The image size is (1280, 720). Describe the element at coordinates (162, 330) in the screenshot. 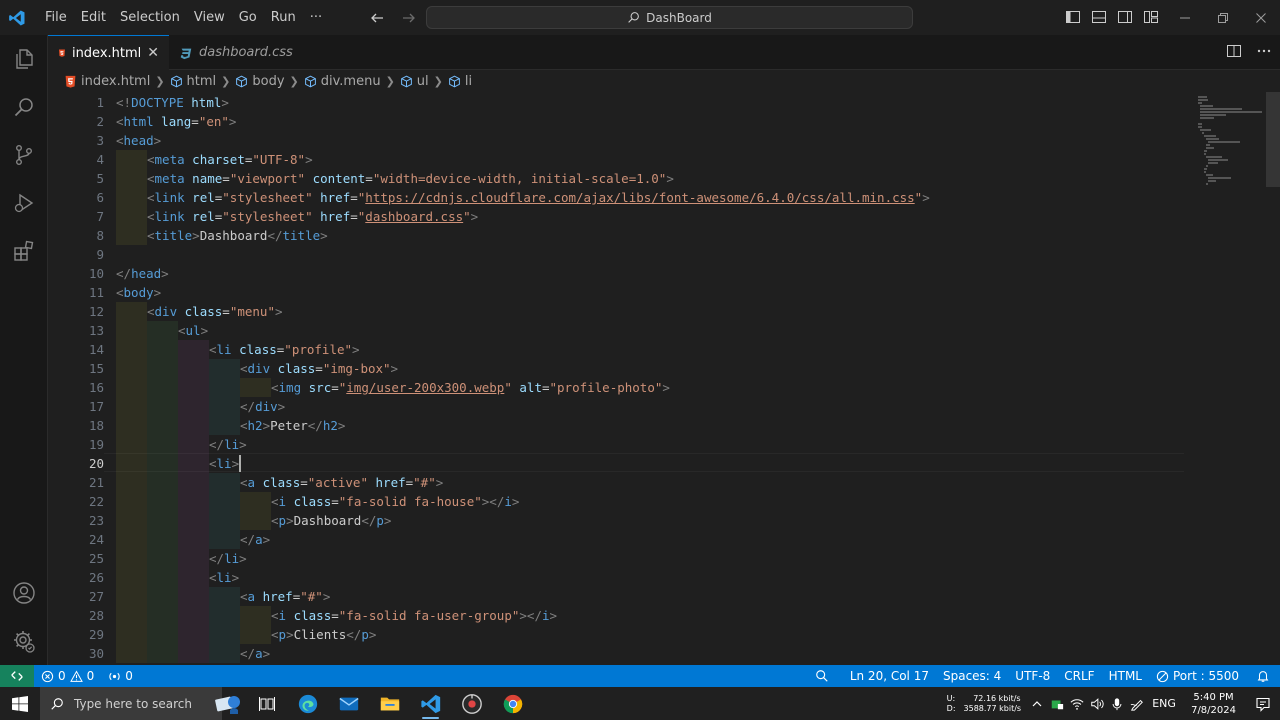

I see `code-line: <ul>` at that location.